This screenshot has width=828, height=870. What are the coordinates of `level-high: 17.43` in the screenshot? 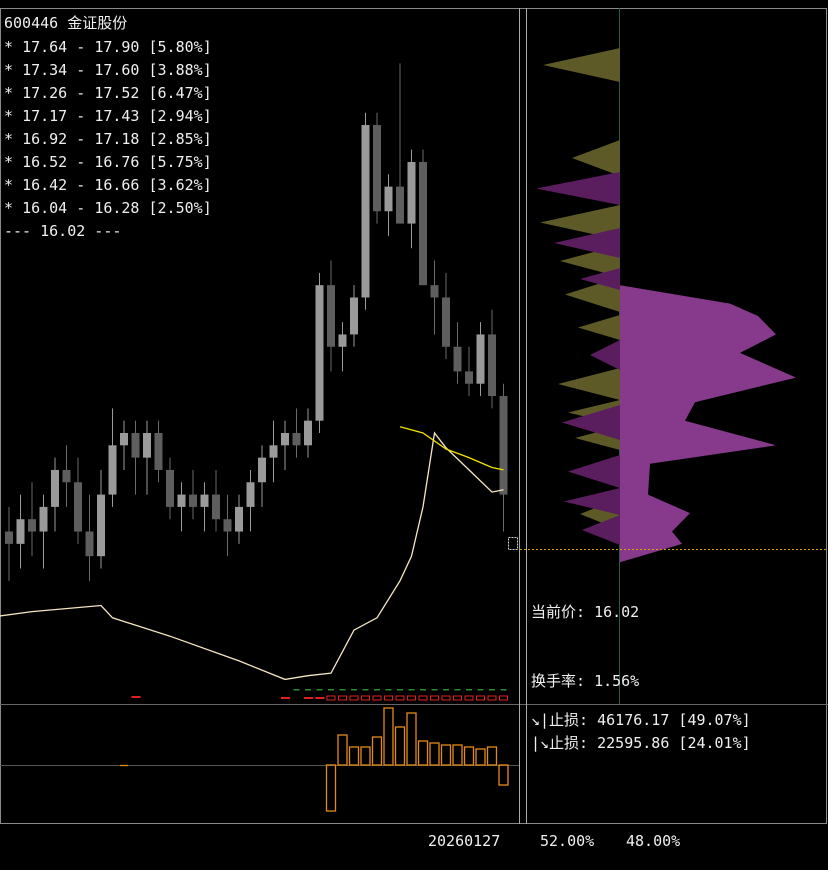 It's located at (117, 116).